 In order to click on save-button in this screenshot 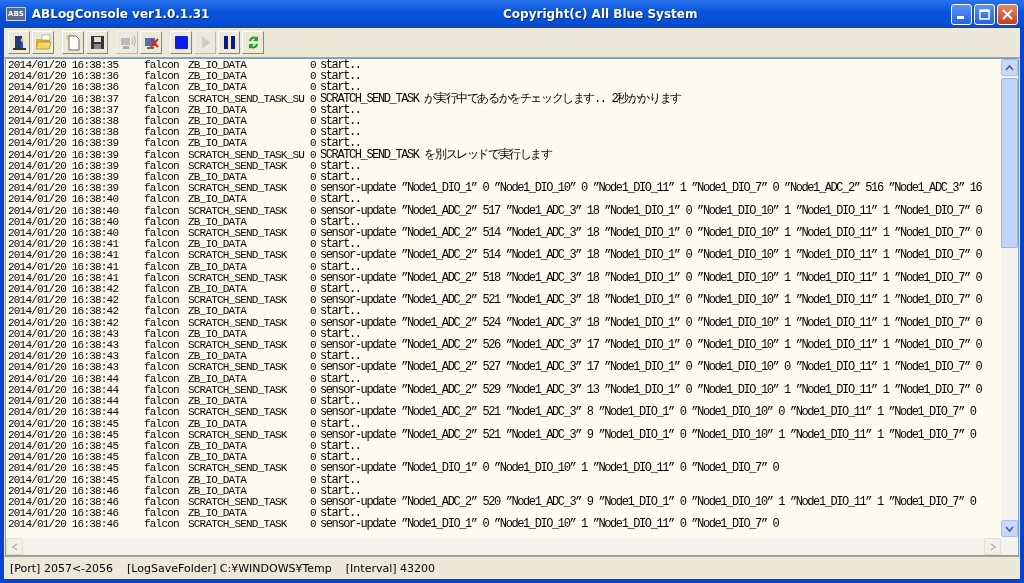, I will do `click(97, 42)`.